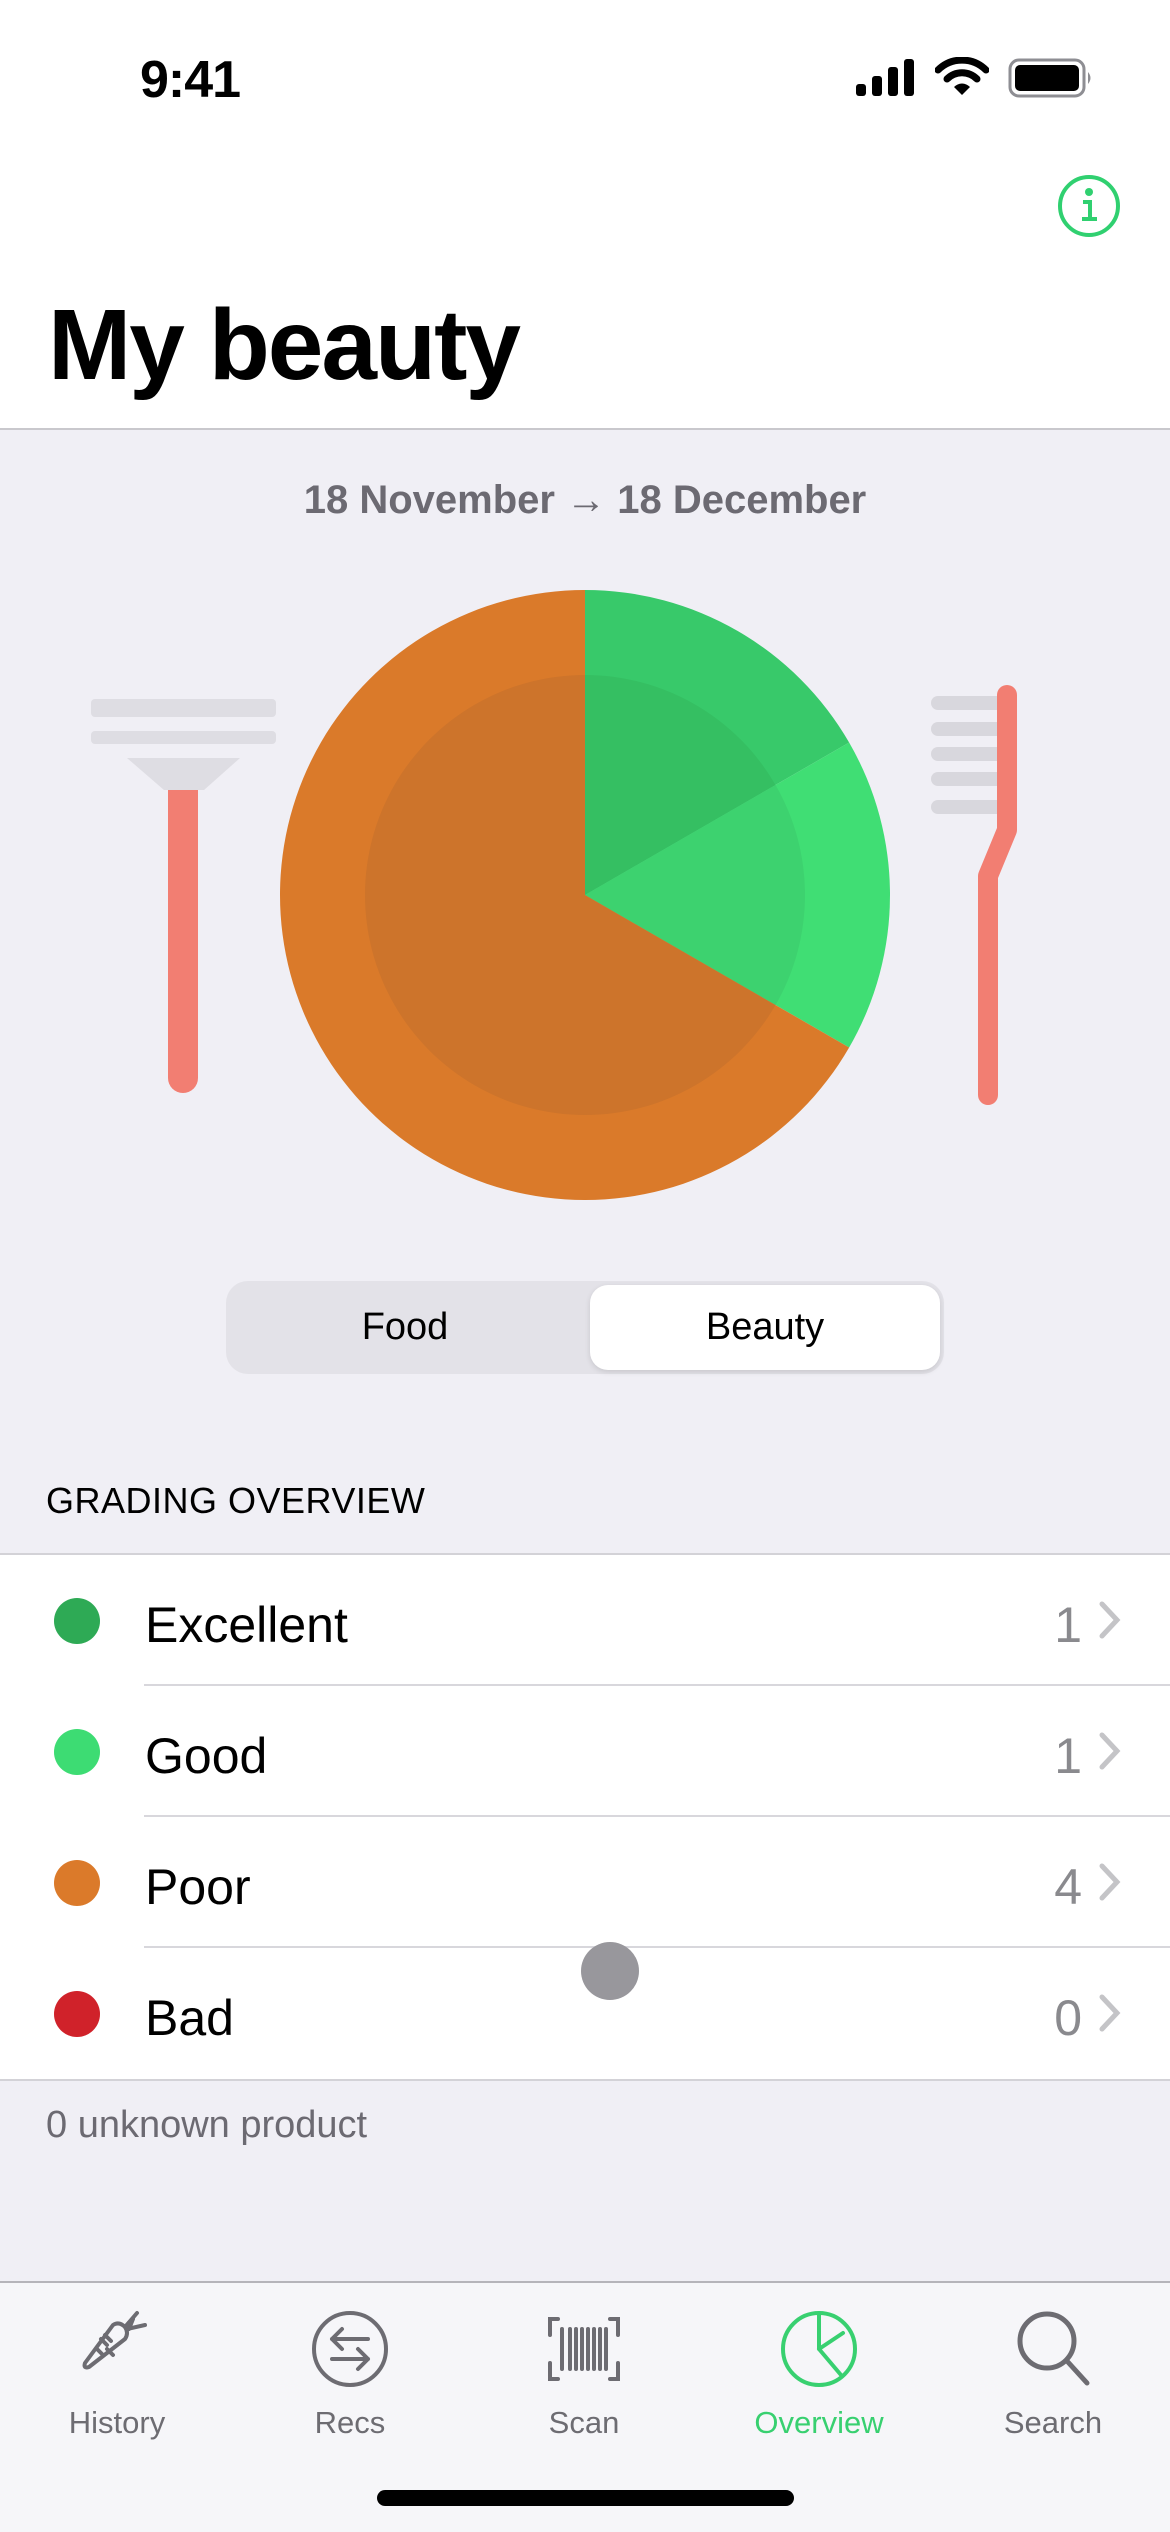 Image resolution: width=1170 pixels, height=2532 pixels. What do you see at coordinates (284, 345) in the screenshot?
I see `page-title: My beauty` at bounding box center [284, 345].